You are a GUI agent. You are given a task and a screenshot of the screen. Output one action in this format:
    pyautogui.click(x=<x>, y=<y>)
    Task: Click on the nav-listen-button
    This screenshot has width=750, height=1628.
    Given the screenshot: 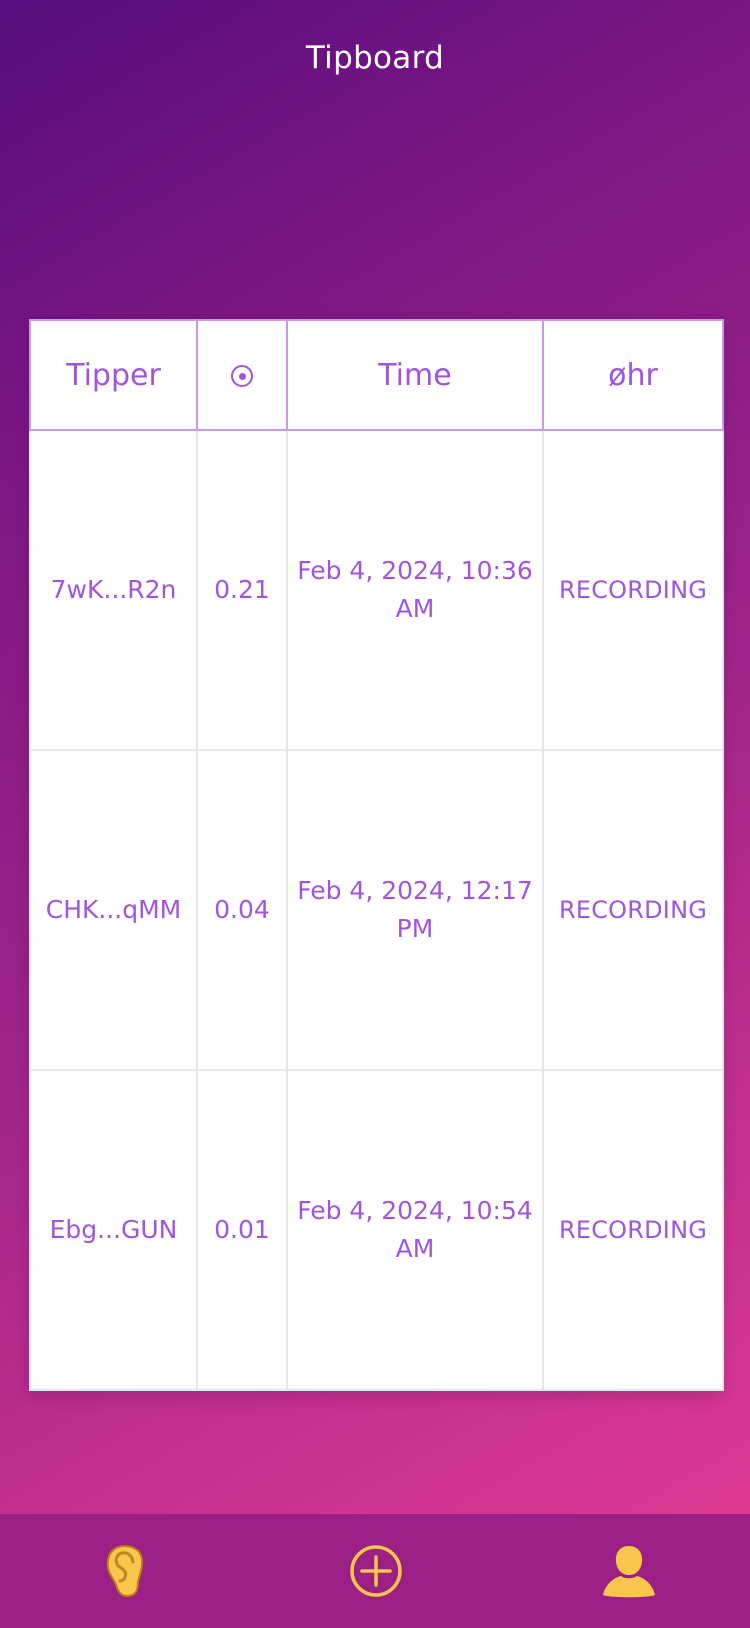 What is the action you would take?
    pyautogui.click(x=125, y=1571)
    